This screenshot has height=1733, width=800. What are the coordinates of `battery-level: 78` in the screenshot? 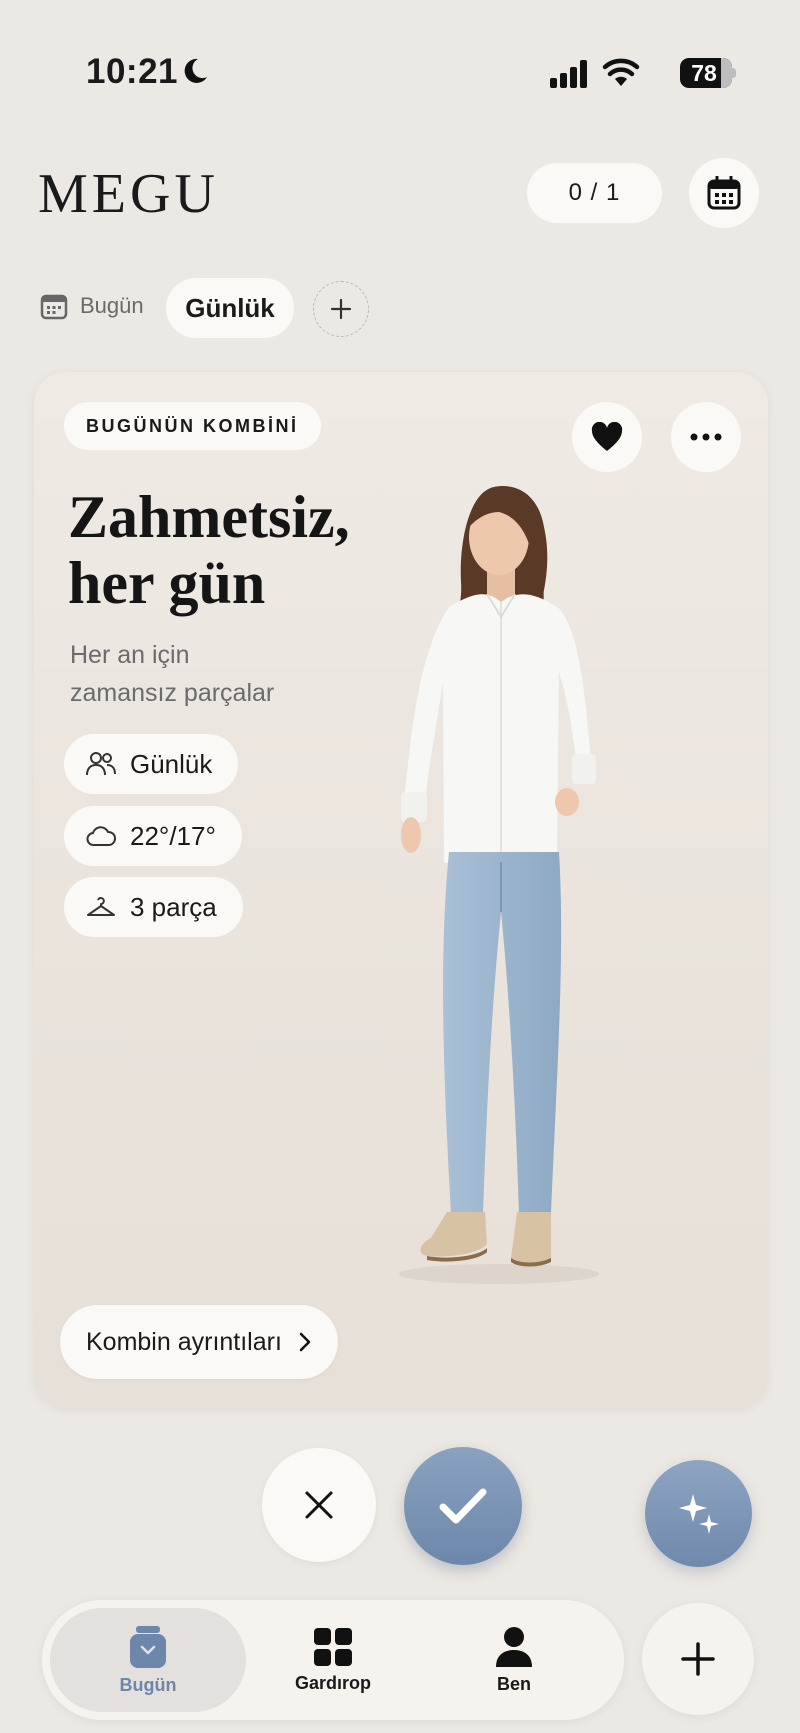 It's located at (704, 73).